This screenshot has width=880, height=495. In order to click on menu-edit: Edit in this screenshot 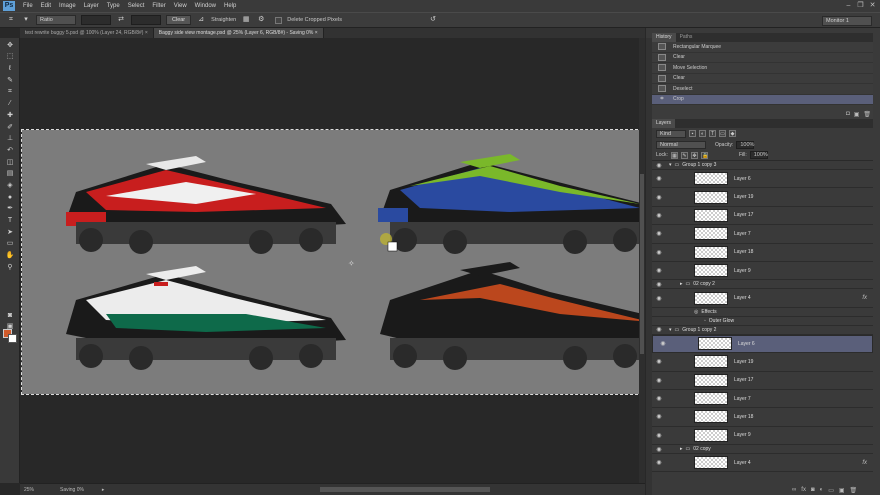, I will do `click(46, 6)`.